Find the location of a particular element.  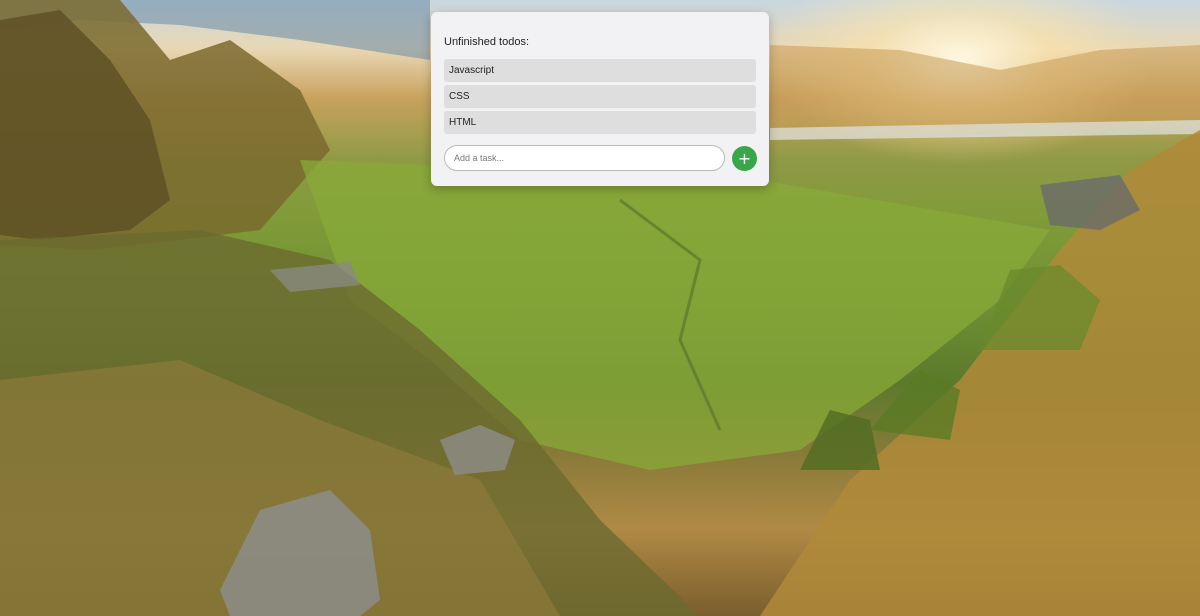

todo-item: CSS is located at coordinates (600, 96).